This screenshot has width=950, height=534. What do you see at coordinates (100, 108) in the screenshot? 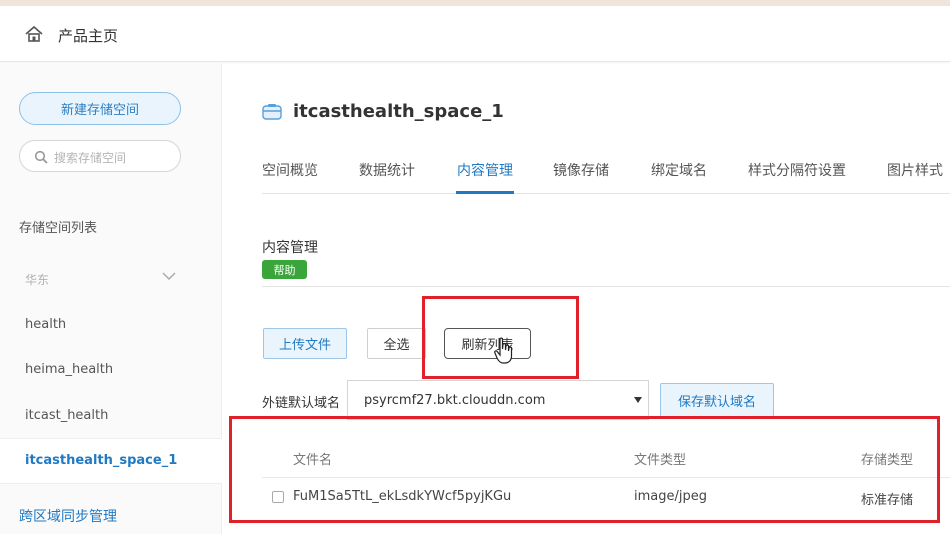
I see `new-bucket-button: 新建存储空间` at bounding box center [100, 108].